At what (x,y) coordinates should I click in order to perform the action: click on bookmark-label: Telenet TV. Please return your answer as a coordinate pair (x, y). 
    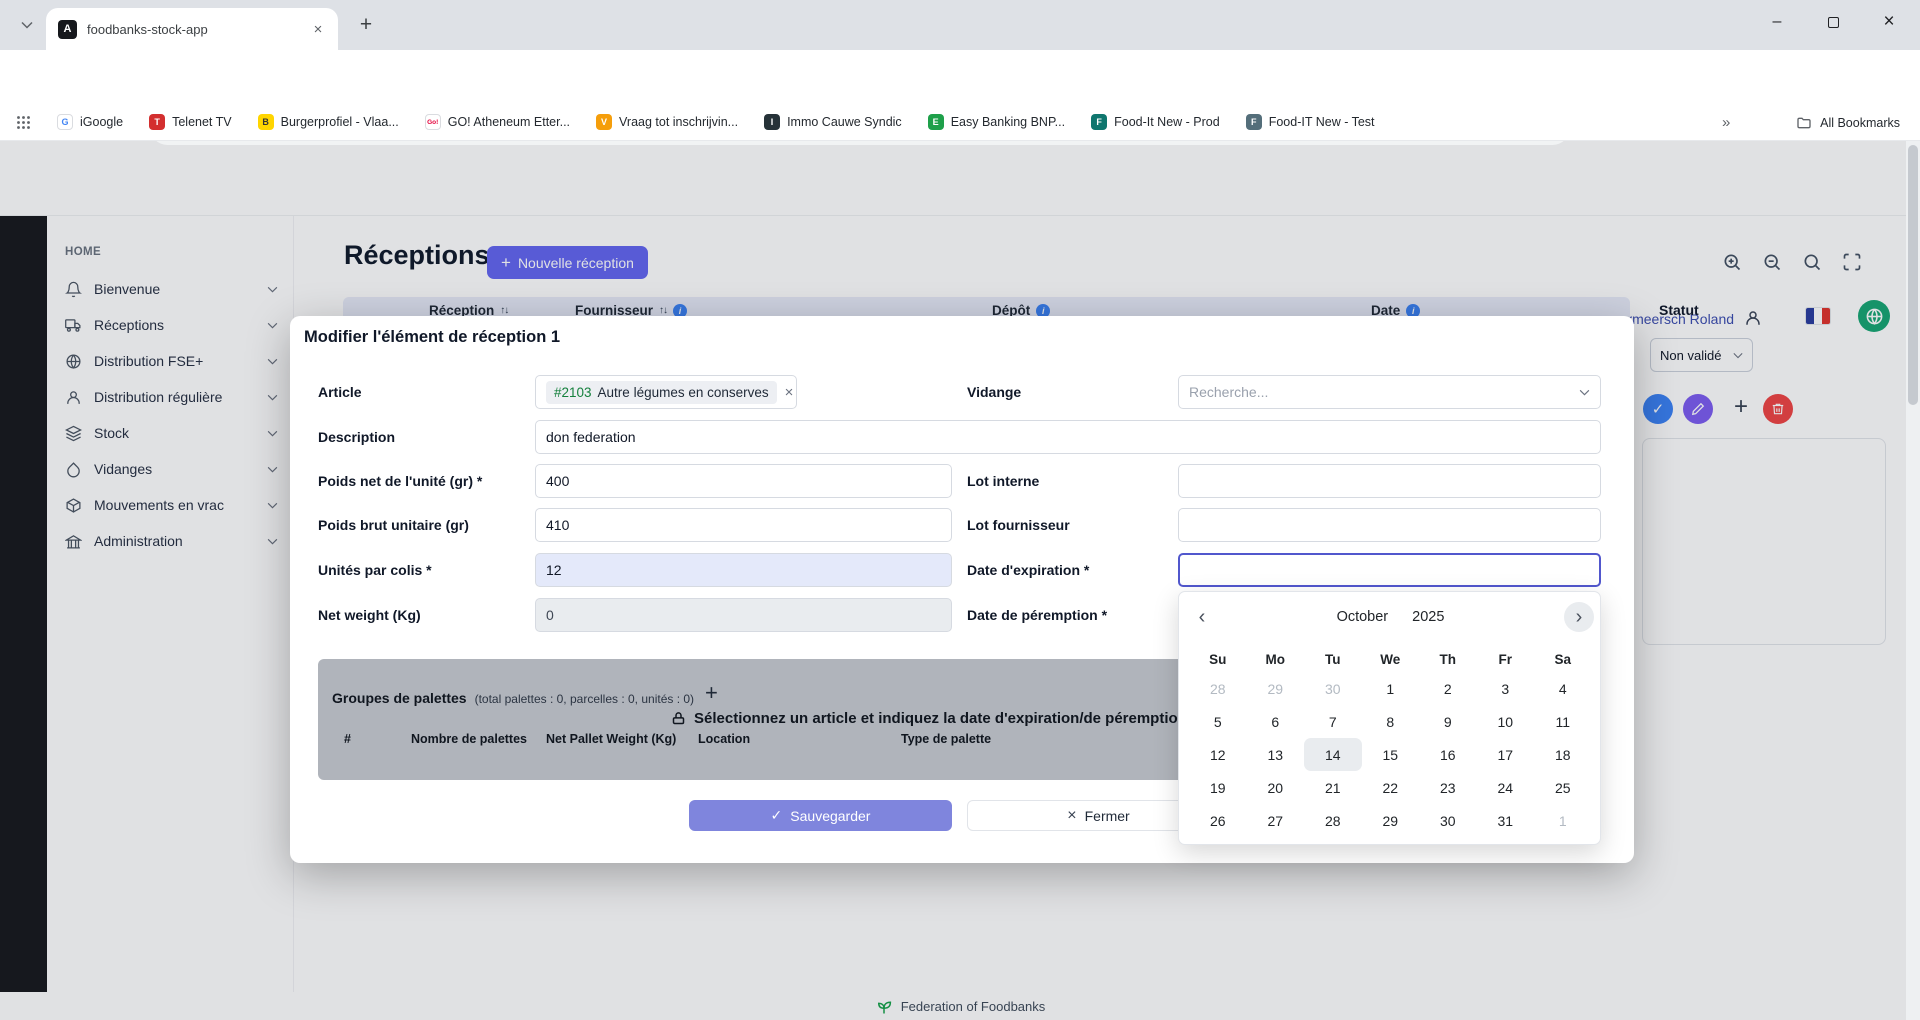
    Looking at the image, I should click on (202, 122).